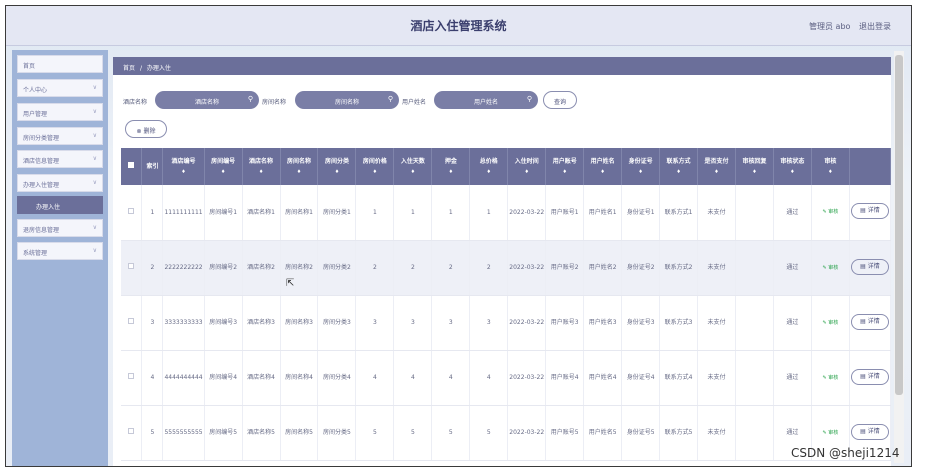  I want to click on select-all-header, so click(132, 166).